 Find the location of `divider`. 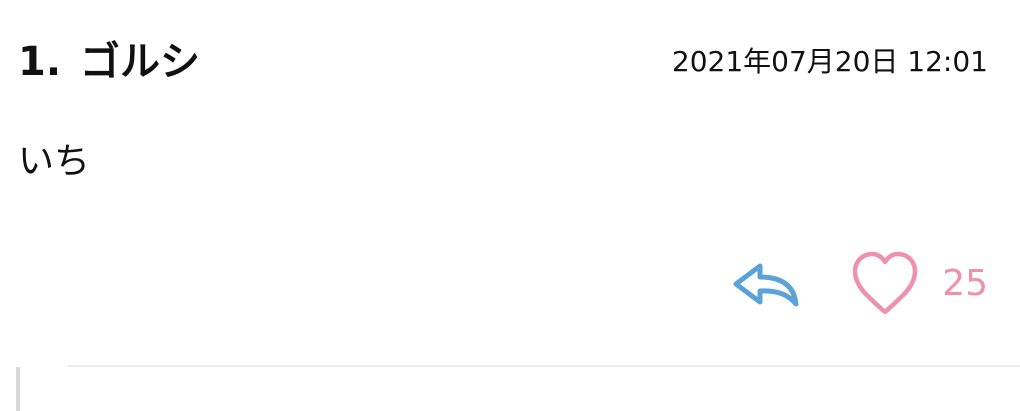

divider is located at coordinates (544, 366).